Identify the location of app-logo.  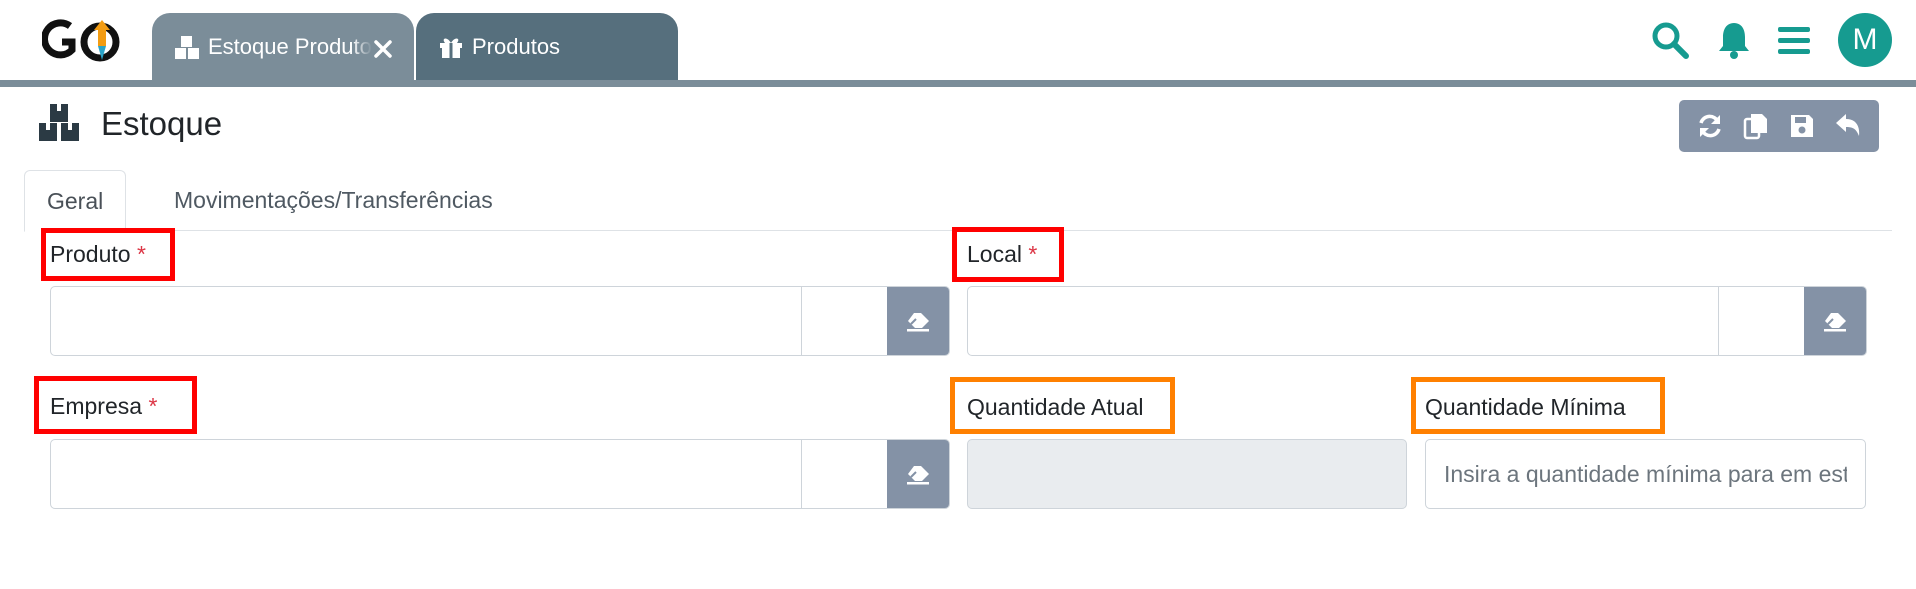
(84, 42).